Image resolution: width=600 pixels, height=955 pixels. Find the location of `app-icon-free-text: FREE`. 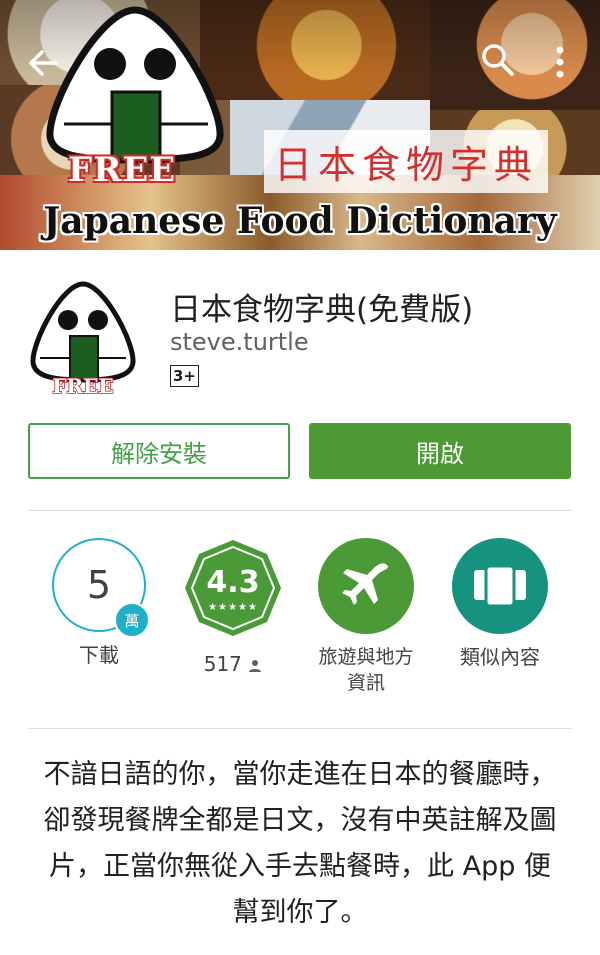

app-icon-free-text: FREE is located at coordinates (82, 386).